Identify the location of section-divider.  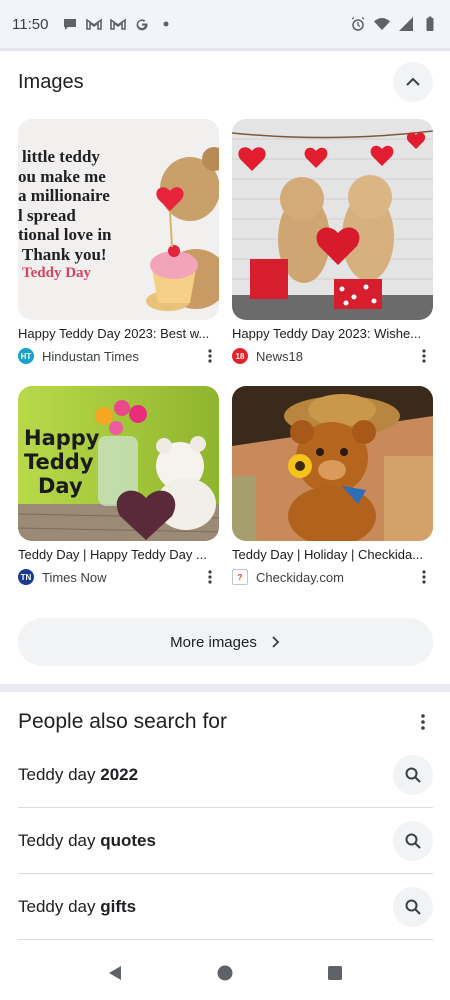
(225, 688).